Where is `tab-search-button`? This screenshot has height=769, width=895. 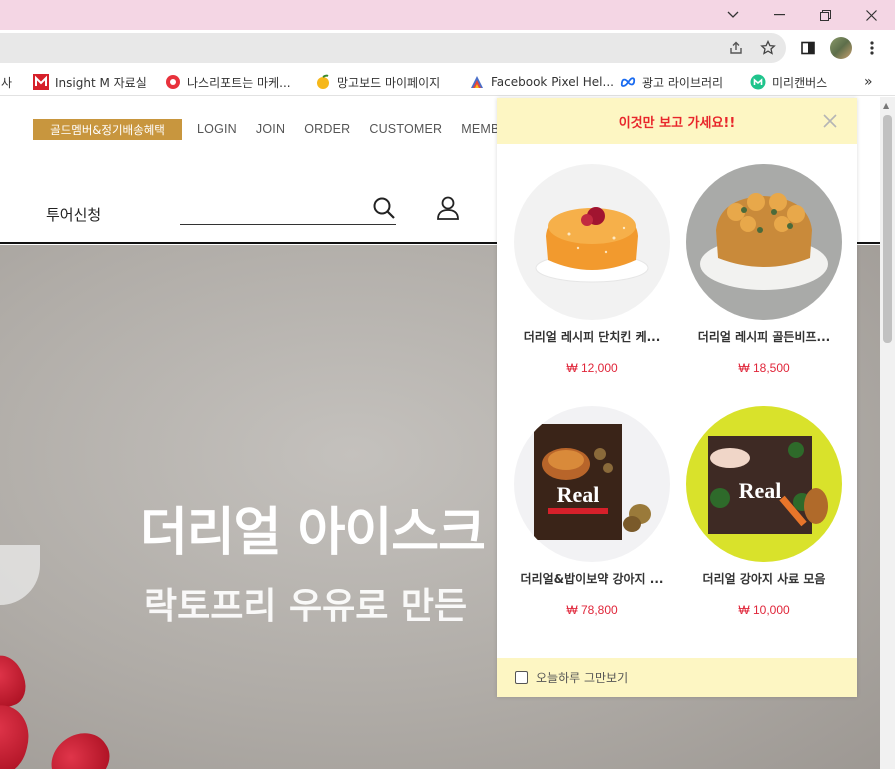 tab-search-button is located at coordinates (733, 15).